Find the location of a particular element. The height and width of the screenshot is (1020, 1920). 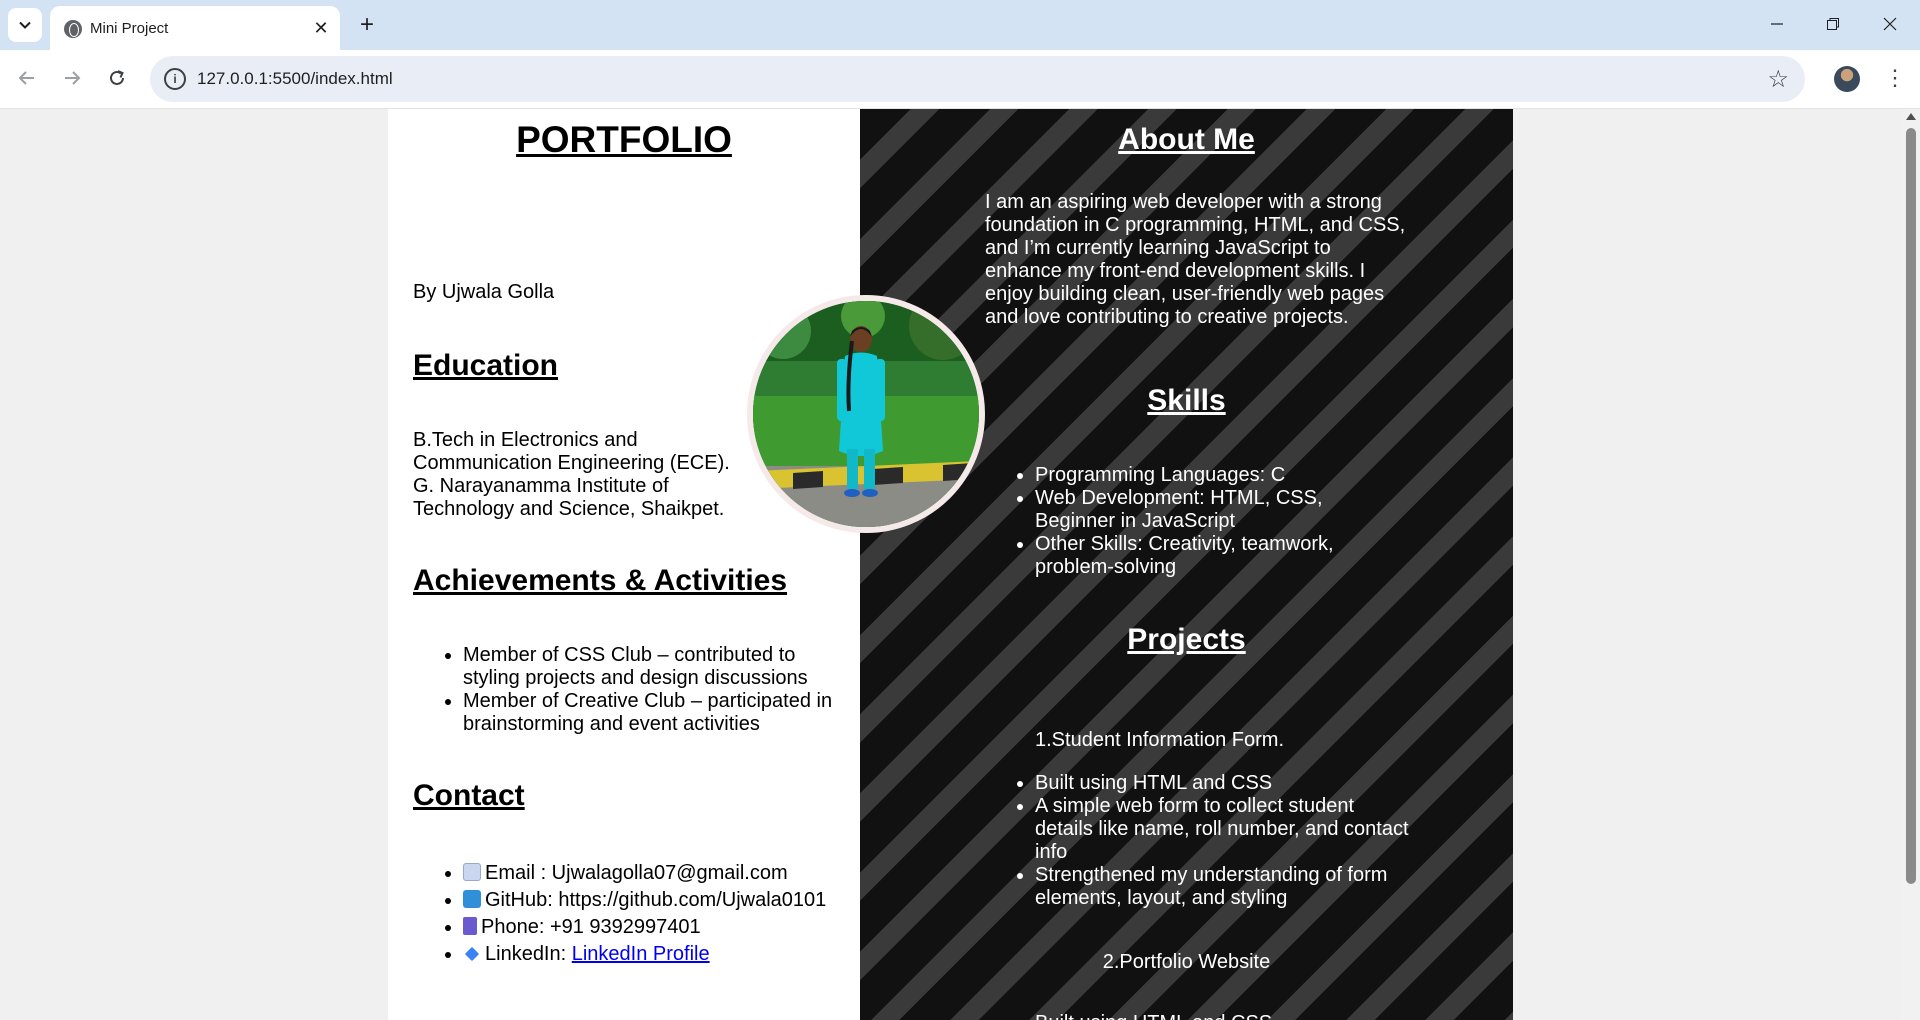

education-heading: Education is located at coordinates (486, 365).